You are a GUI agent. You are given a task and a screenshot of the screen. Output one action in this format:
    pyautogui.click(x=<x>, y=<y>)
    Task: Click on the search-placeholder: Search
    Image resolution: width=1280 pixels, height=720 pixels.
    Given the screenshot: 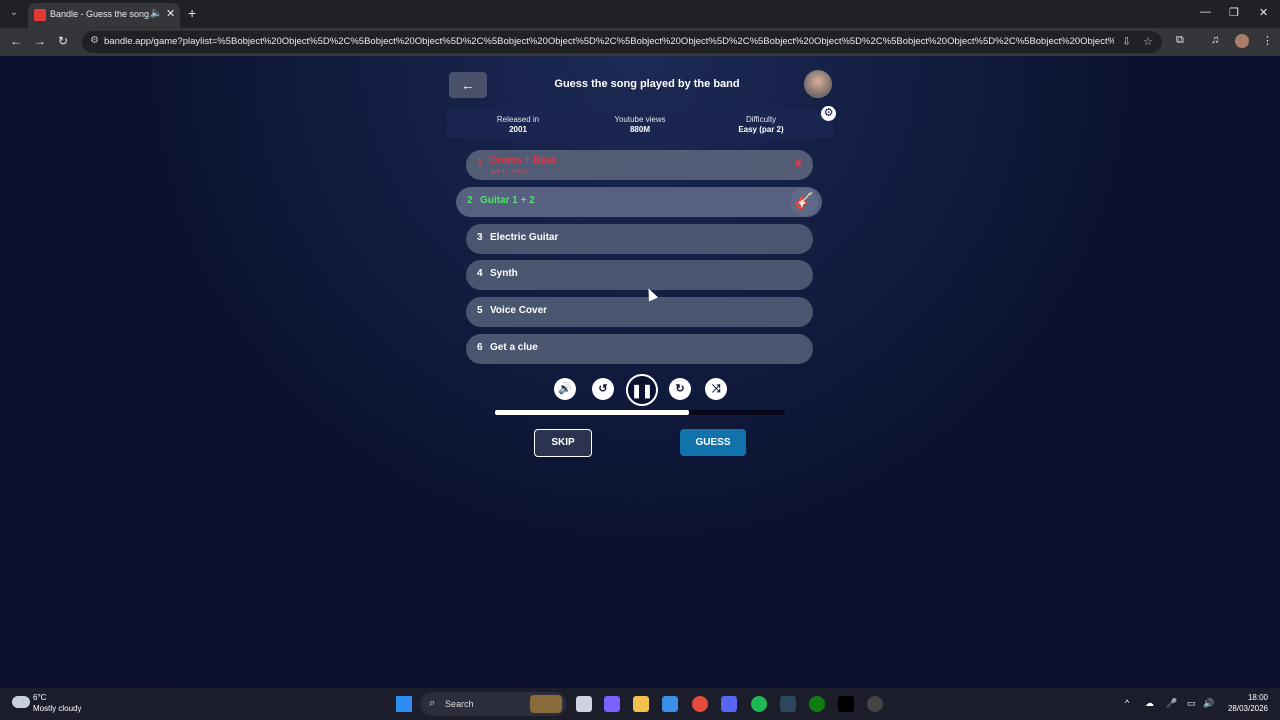 What is the action you would take?
    pyautogui.click(x=459, y=704)
    